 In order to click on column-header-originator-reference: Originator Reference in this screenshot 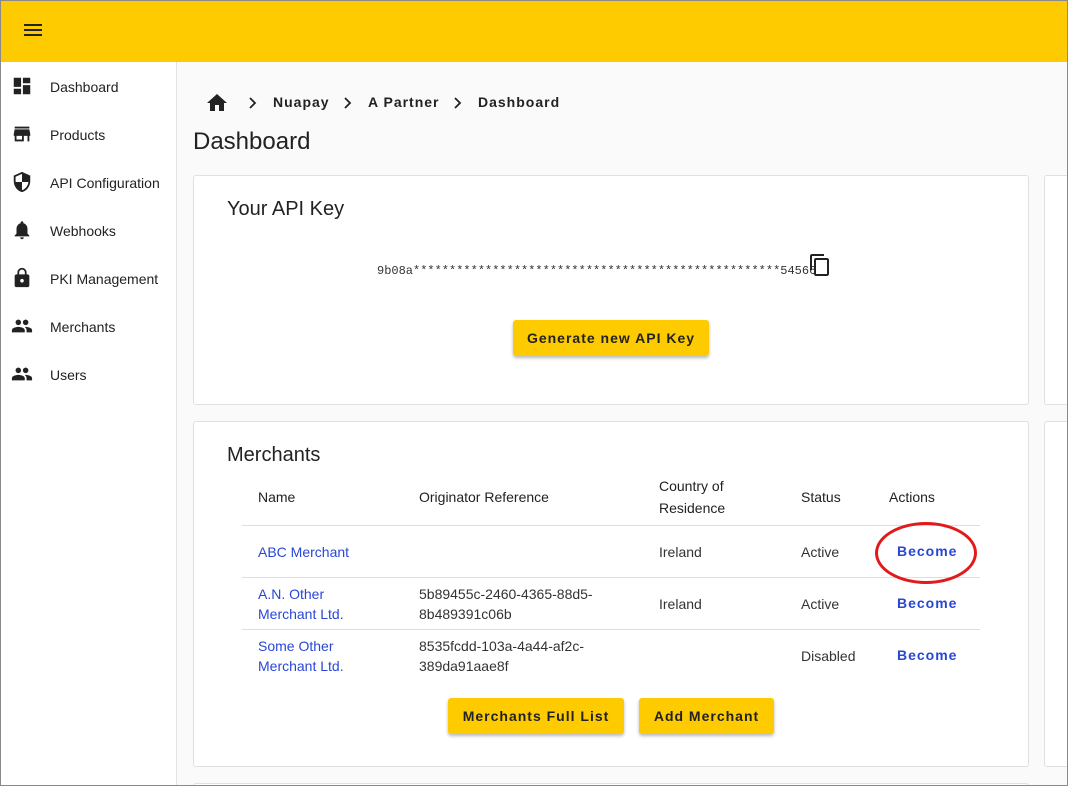, I will do `click(484, 497)`.